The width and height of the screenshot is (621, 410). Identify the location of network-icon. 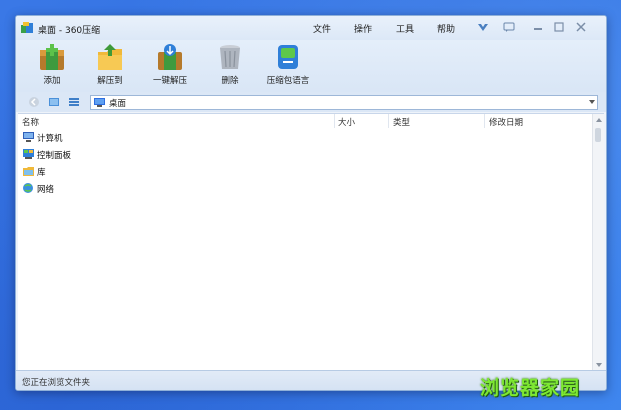
(28, 188).